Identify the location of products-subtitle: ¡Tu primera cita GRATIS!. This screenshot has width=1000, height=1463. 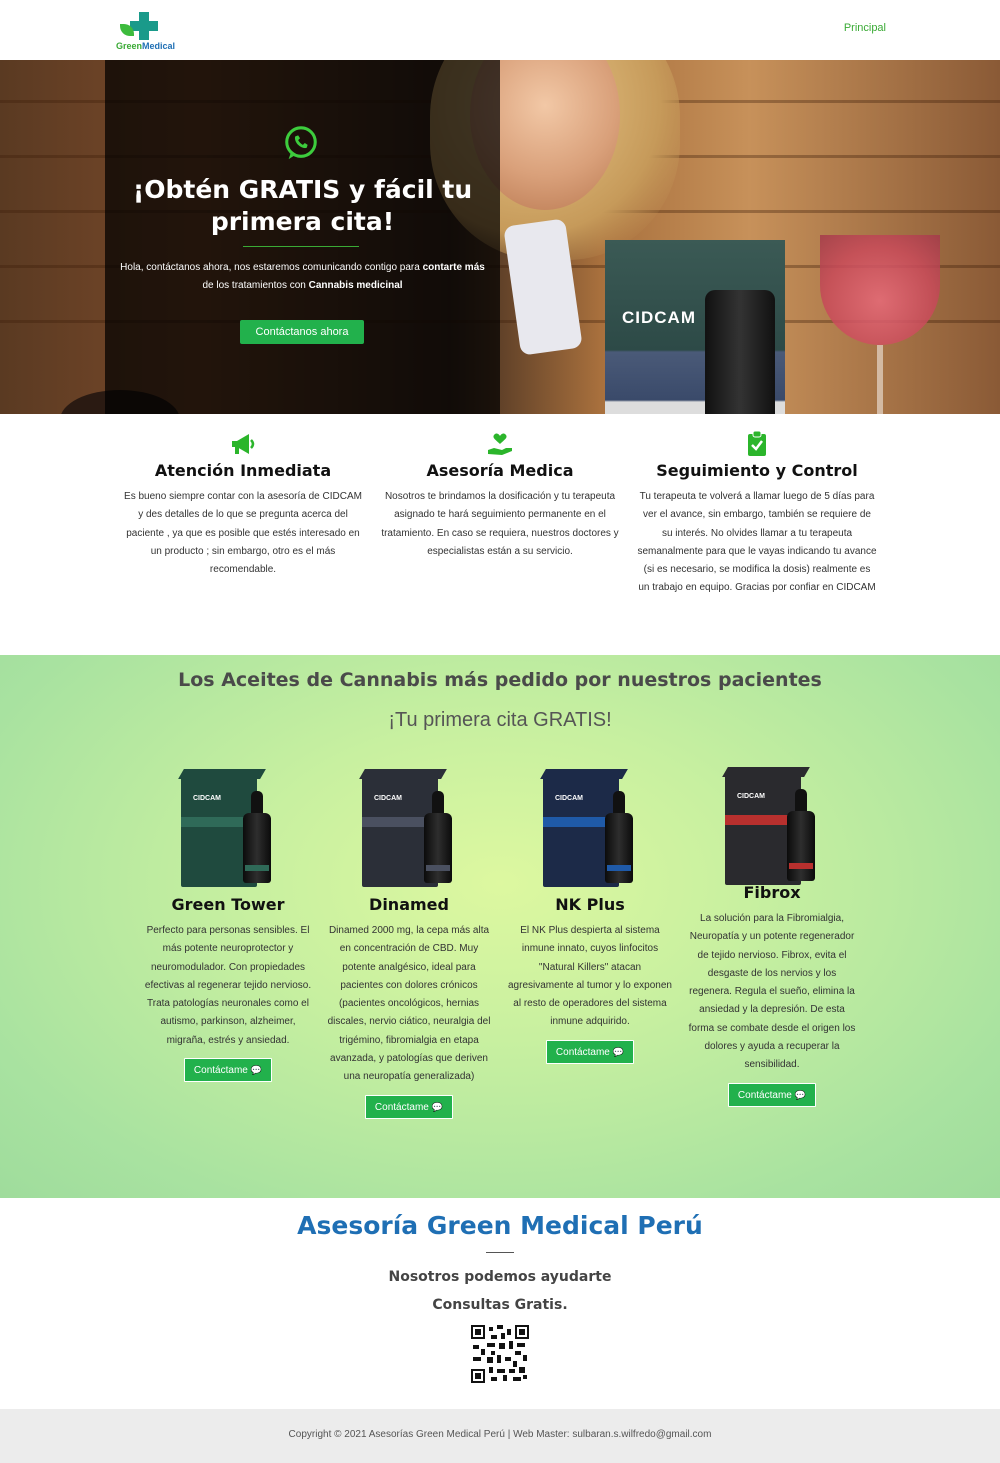
(500, 720).